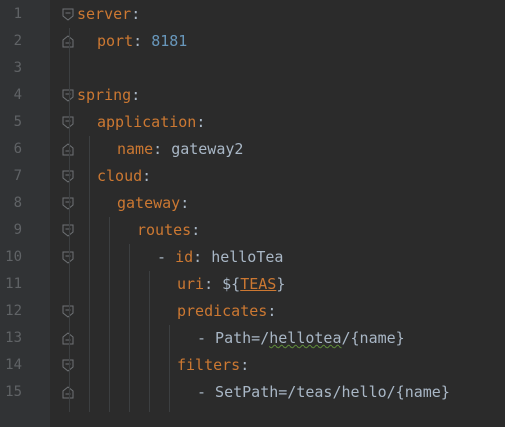  I want to click on code-token: name, so click(135, 149).